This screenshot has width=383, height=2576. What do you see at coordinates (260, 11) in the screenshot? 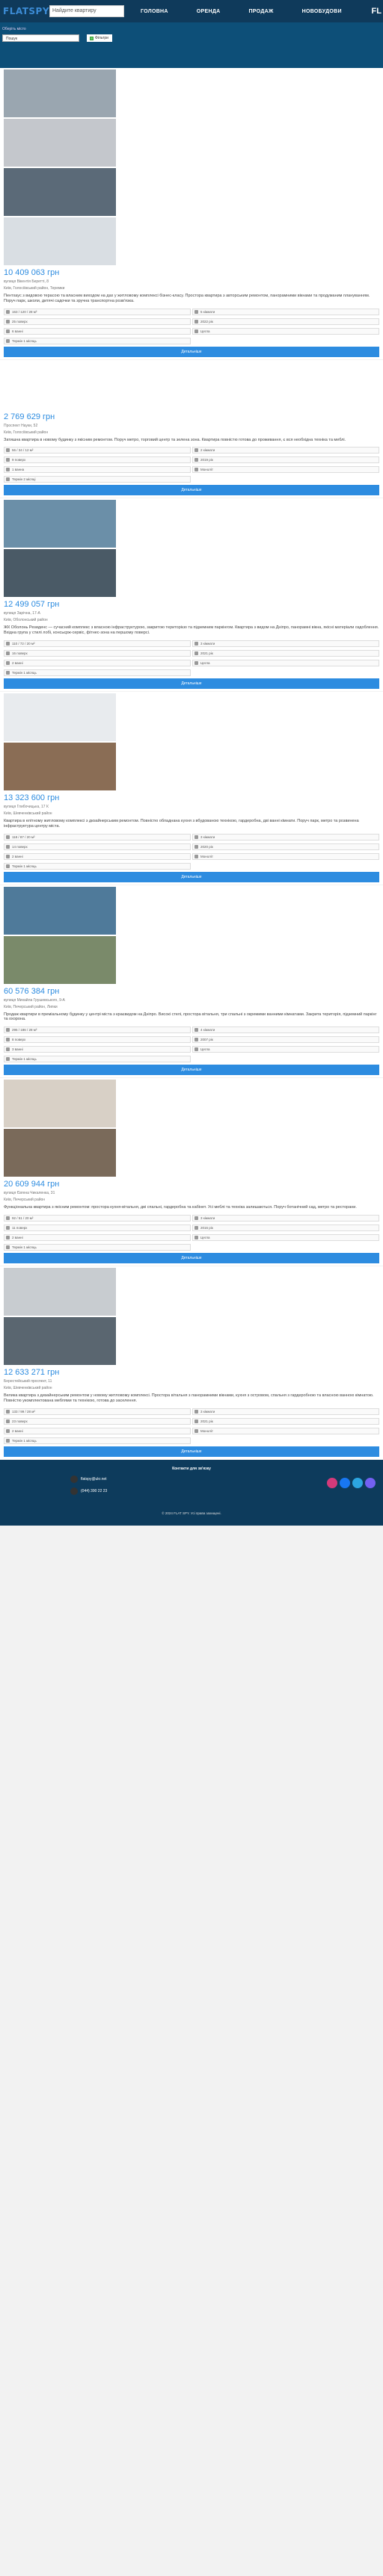
I see `nav-sale: ПРОДАЖ` at bounding box center [260, 11].